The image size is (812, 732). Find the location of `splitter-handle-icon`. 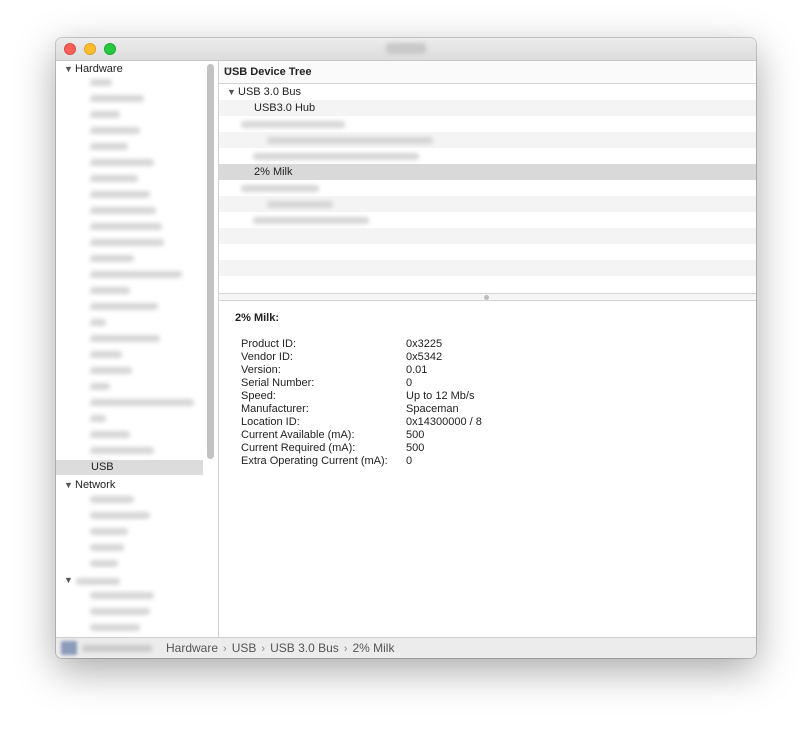

splitter-handle-icon is located at coordinates (486, 297).